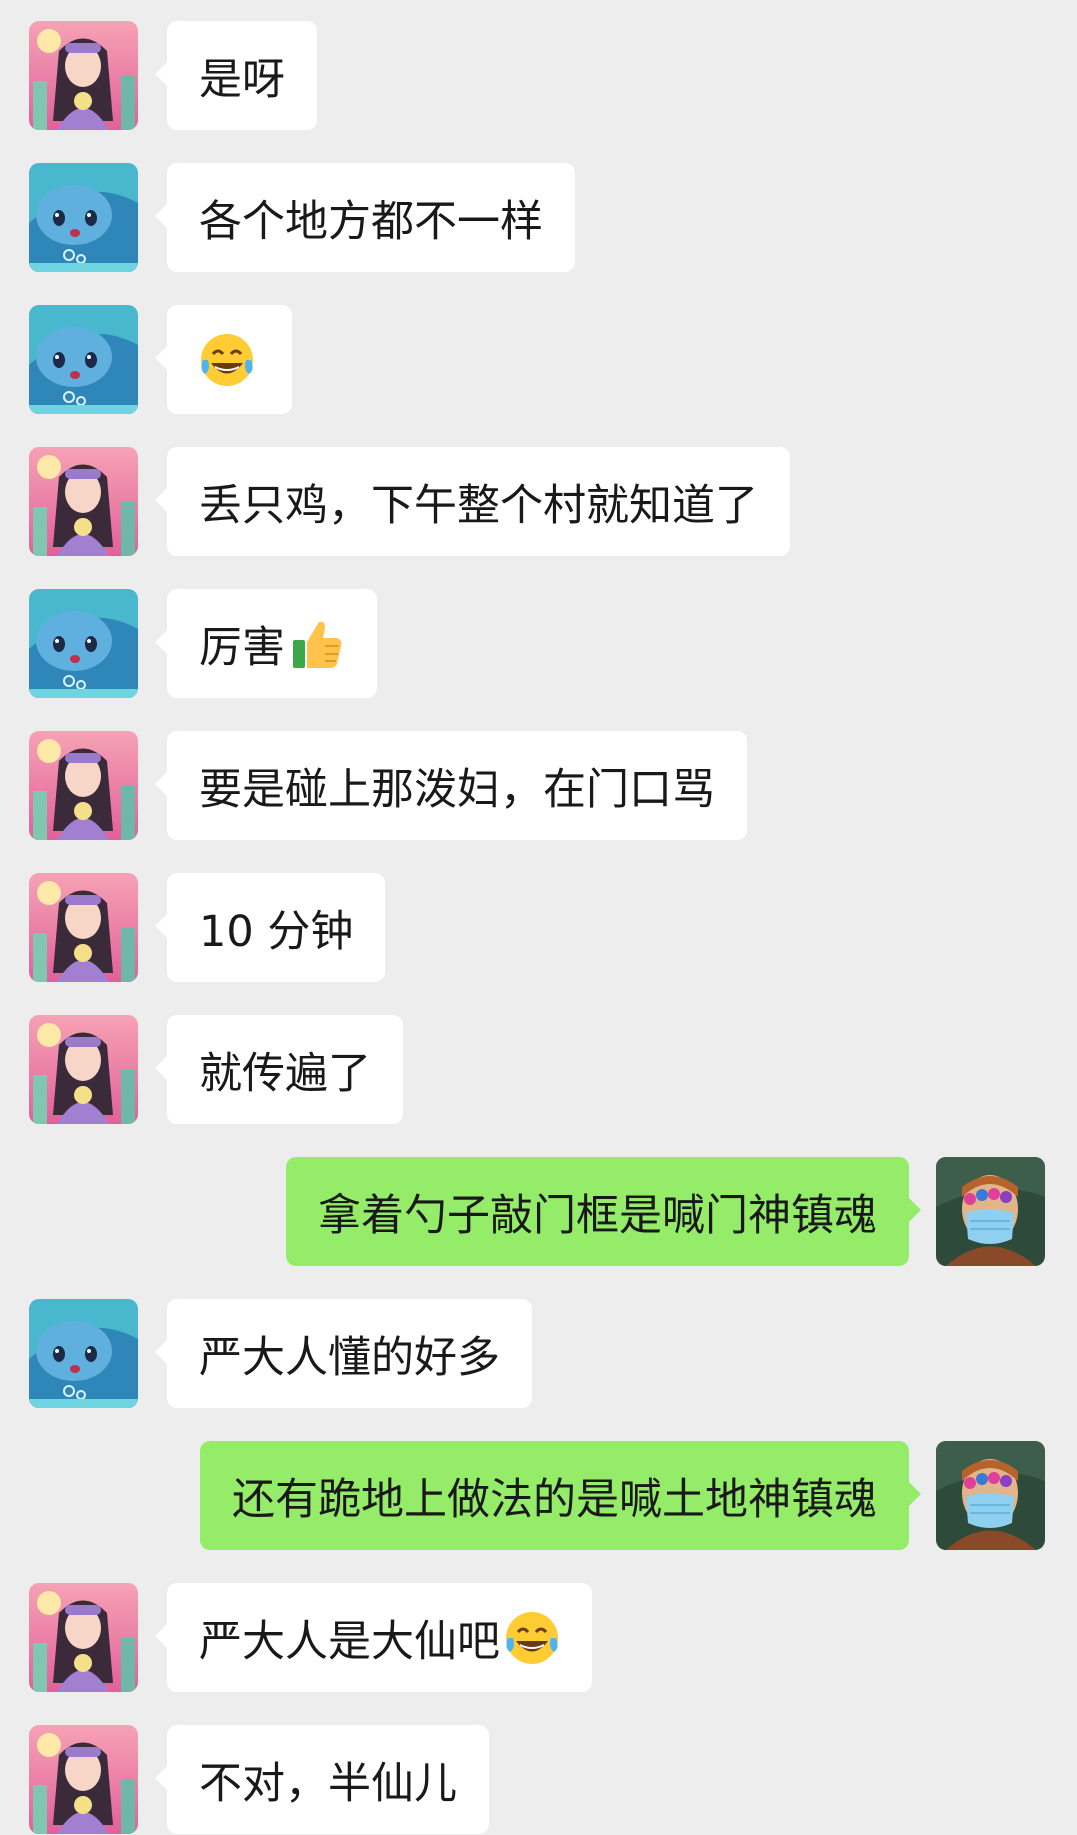 Image resolution: width=1077 pixels, height=1835 pixels. I want to click on message-row: 厉害, so click(538, 644).